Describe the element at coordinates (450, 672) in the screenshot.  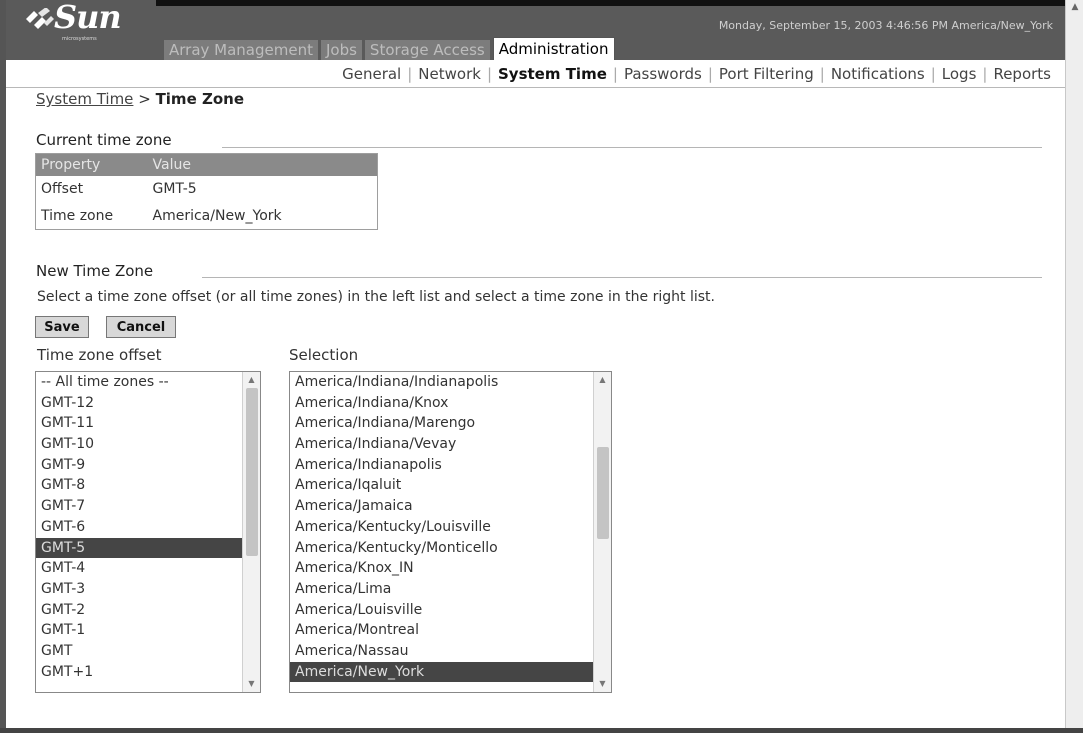
I see `list-item: America/New_York` at that location.